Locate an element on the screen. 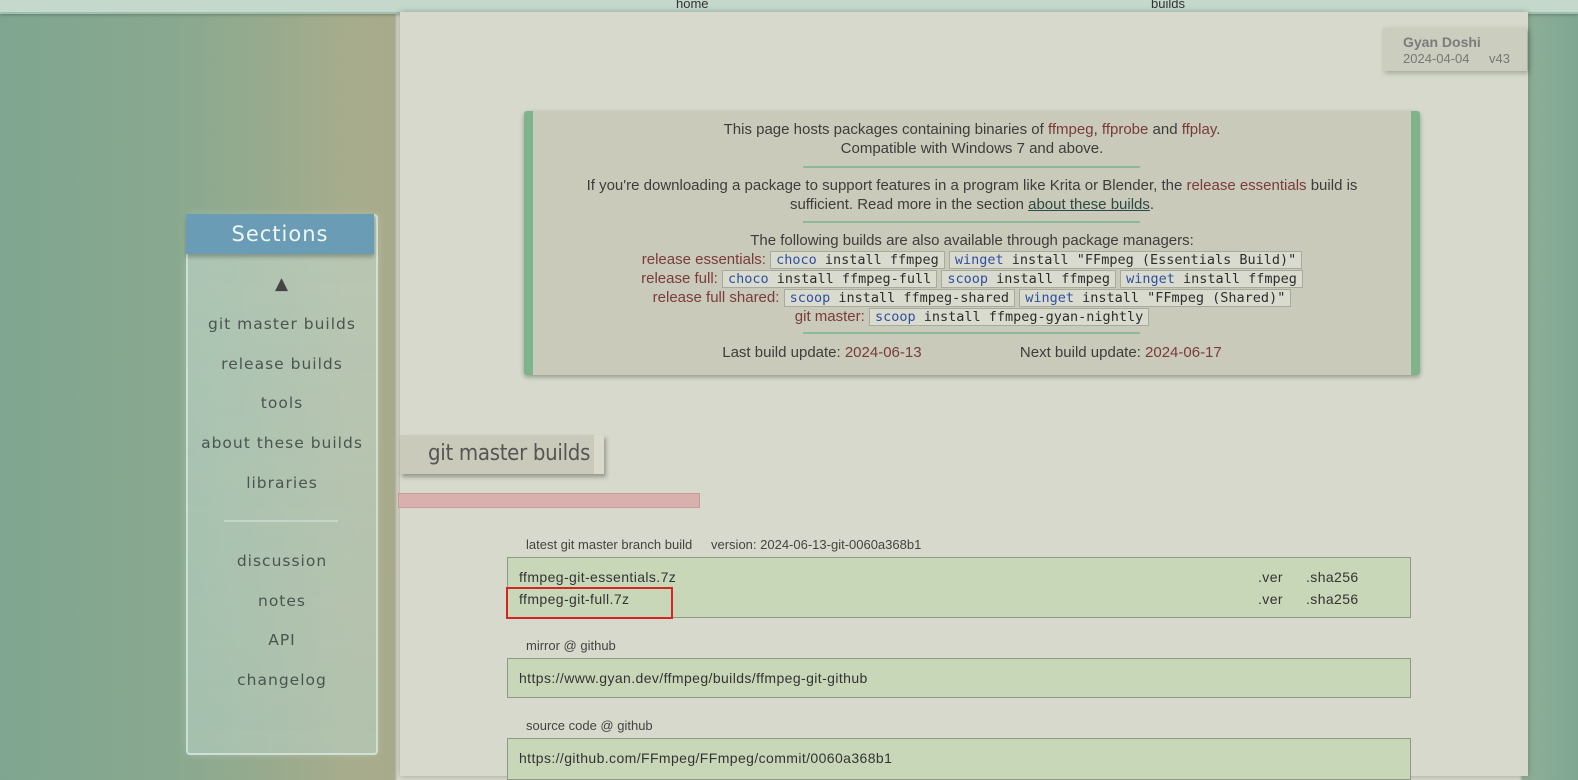 The image size is (1578, 780). ffprobe-name: ffprobe is located at coordinates (1125, 129).